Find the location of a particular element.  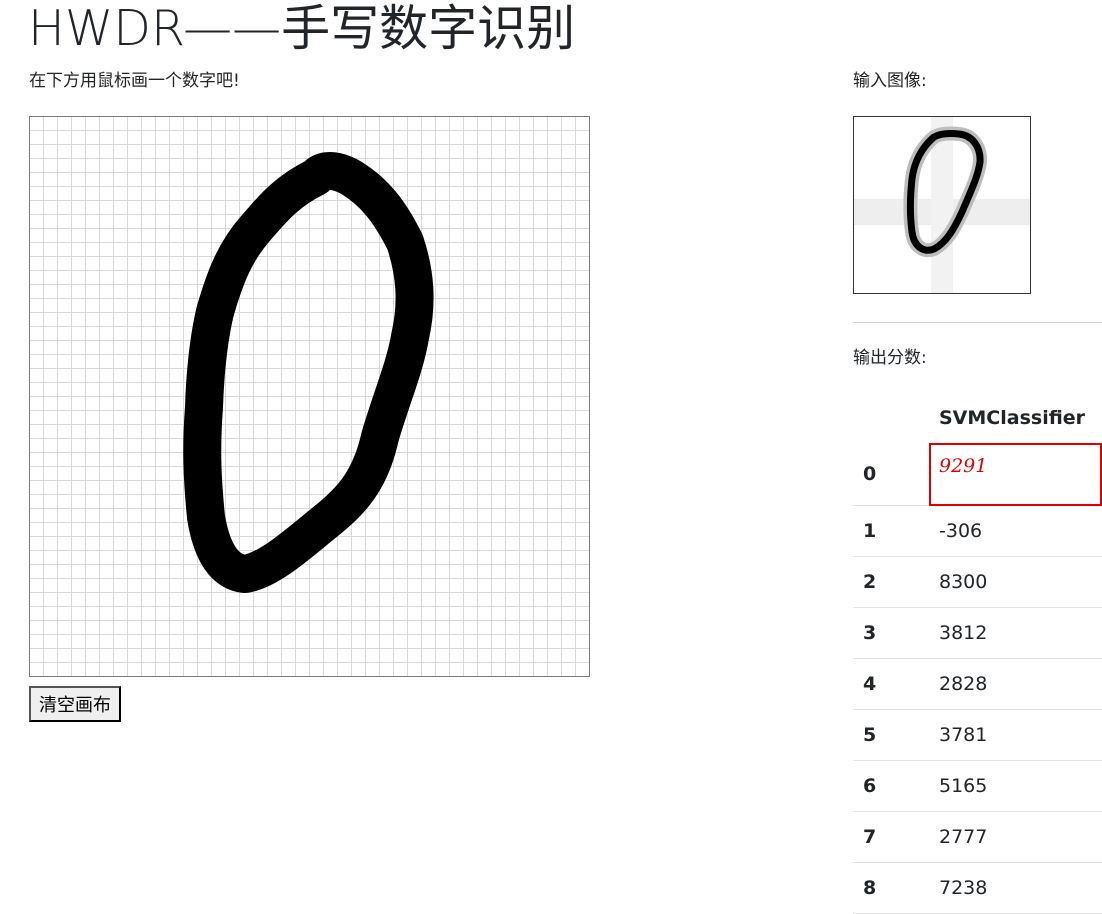

score-row: 4 2828 is located at coordinates (977, 684).